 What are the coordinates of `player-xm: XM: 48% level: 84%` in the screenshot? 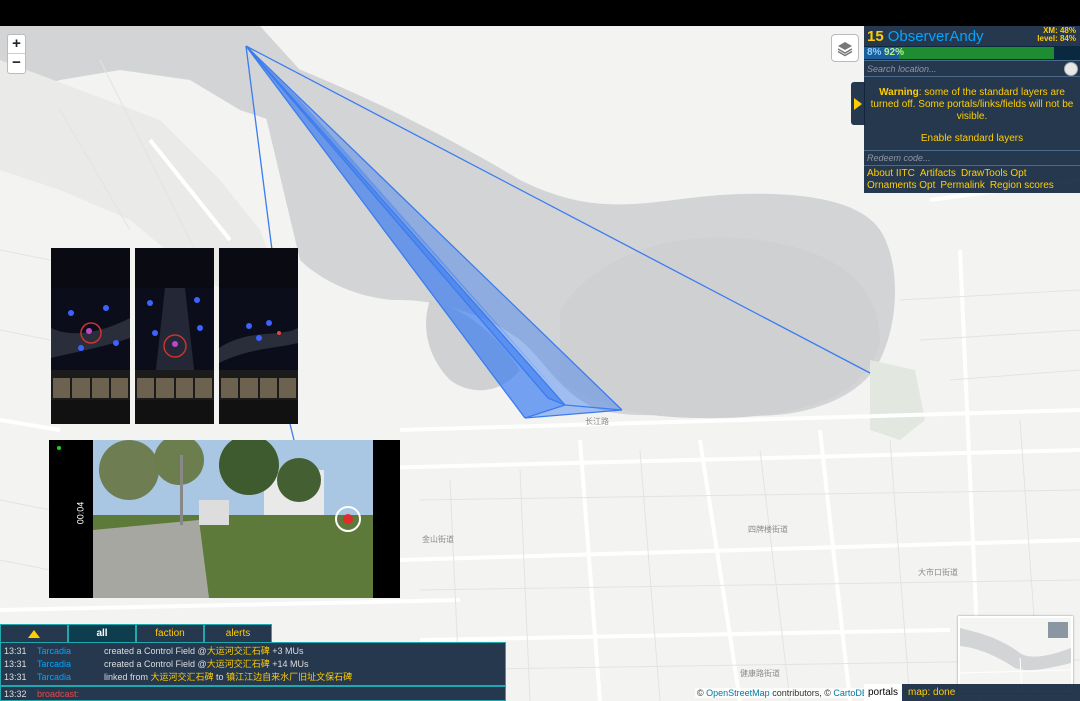 It's located at (1056, 35).